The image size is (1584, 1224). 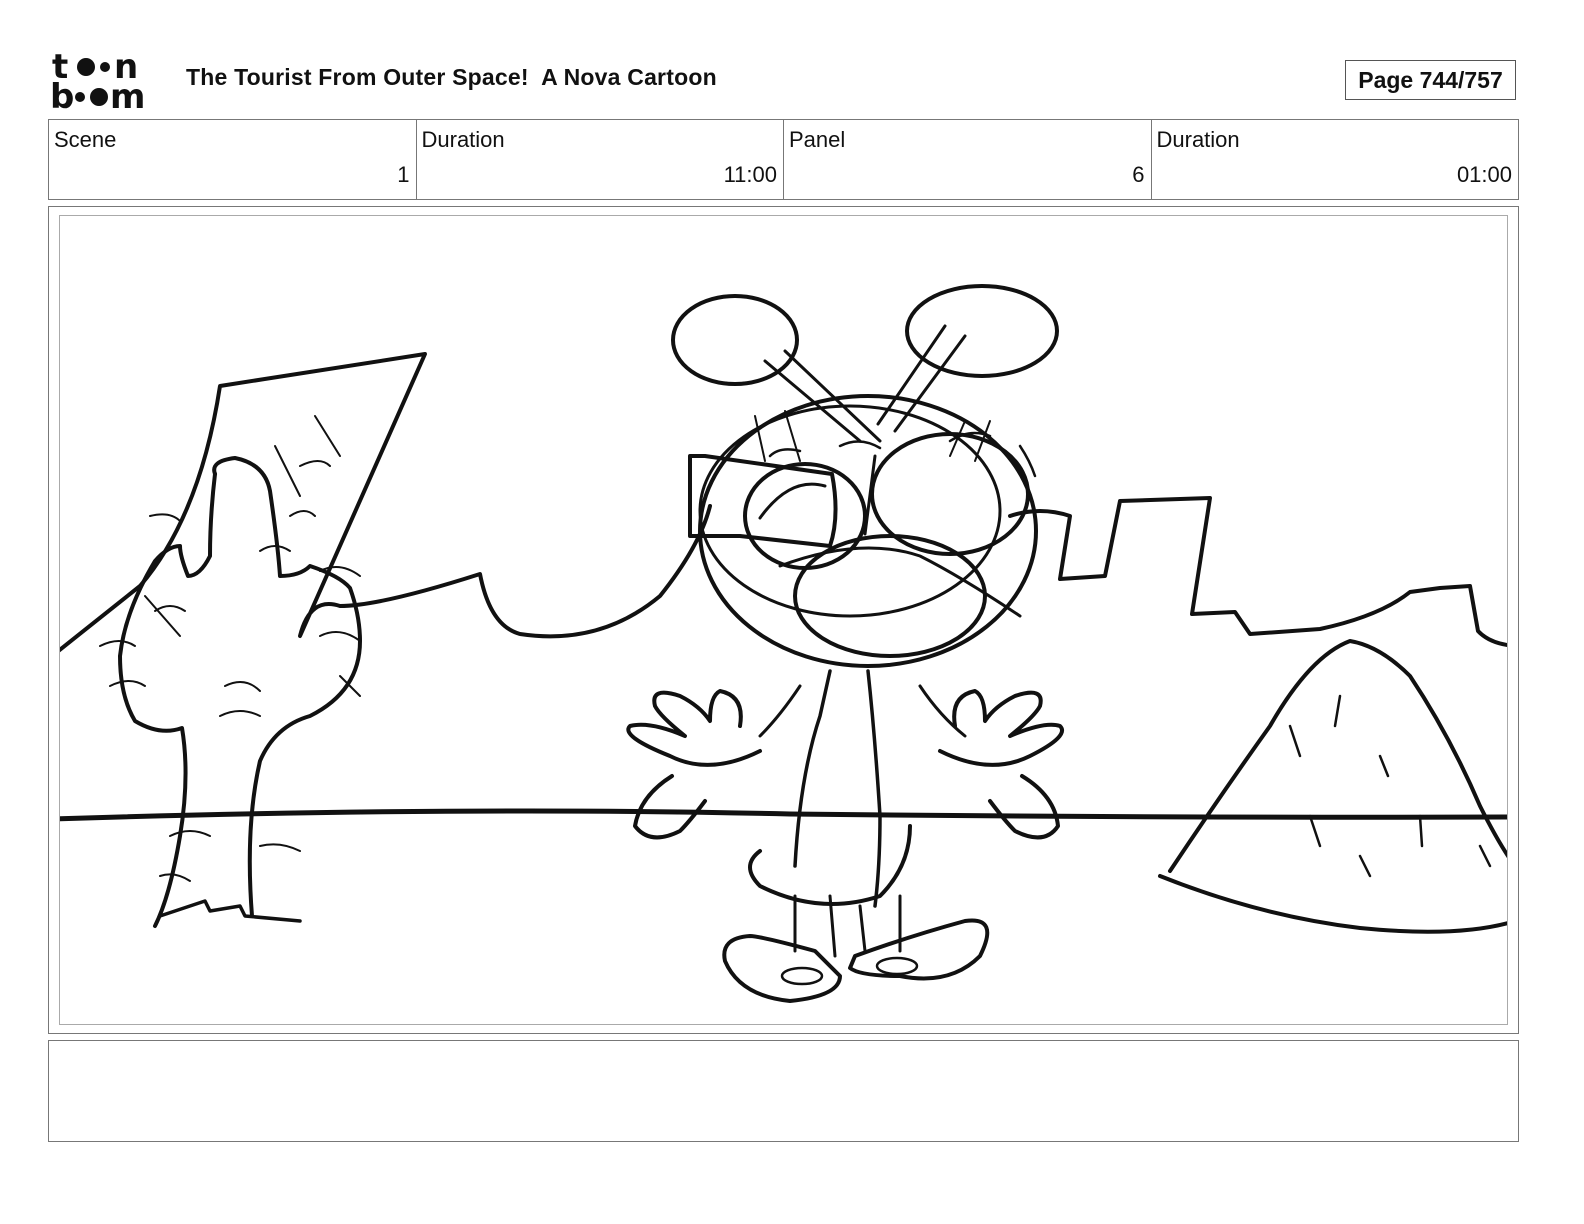 I want to click on scene-duration-label: Duration, so click(x=463, y=139).